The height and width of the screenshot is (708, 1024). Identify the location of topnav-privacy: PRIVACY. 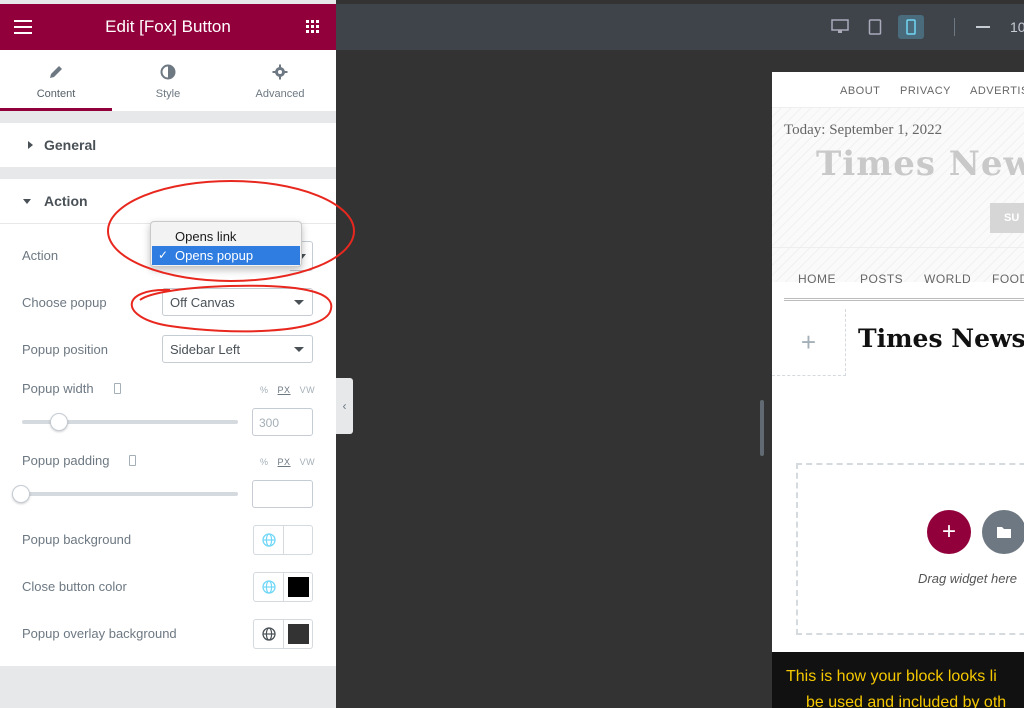
(925, 91).